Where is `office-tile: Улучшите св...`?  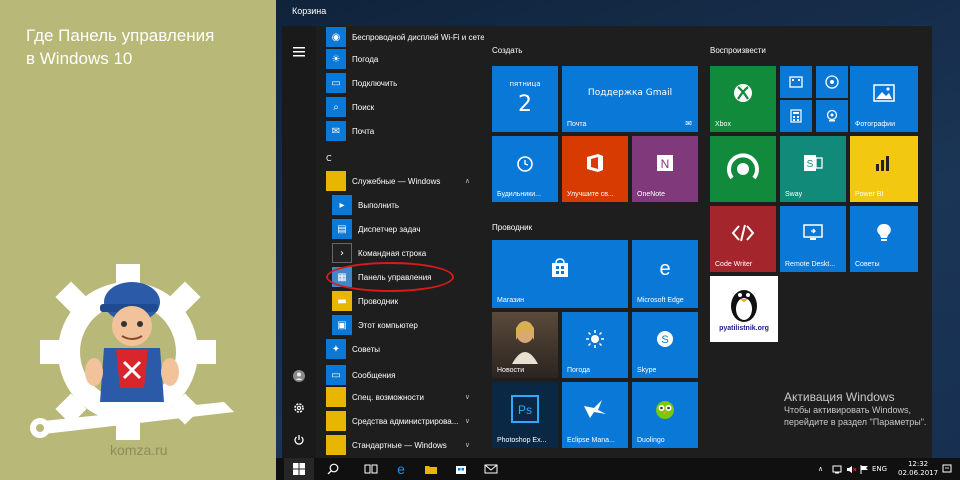 office-tile: Улучшите св... is located at coordinates (595, 169).